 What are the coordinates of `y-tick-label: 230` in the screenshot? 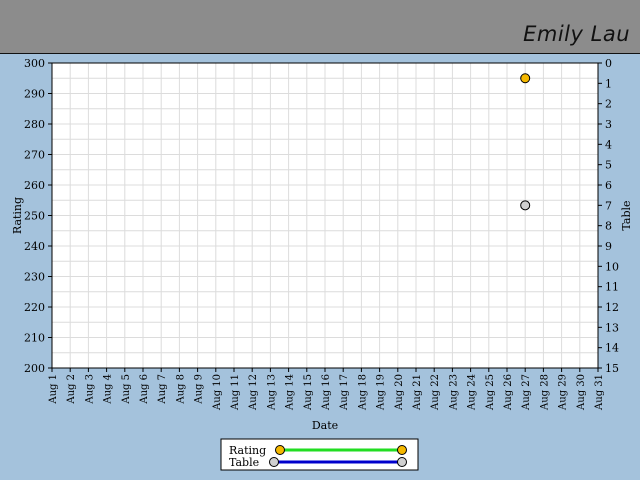 It's located at (34, 277).